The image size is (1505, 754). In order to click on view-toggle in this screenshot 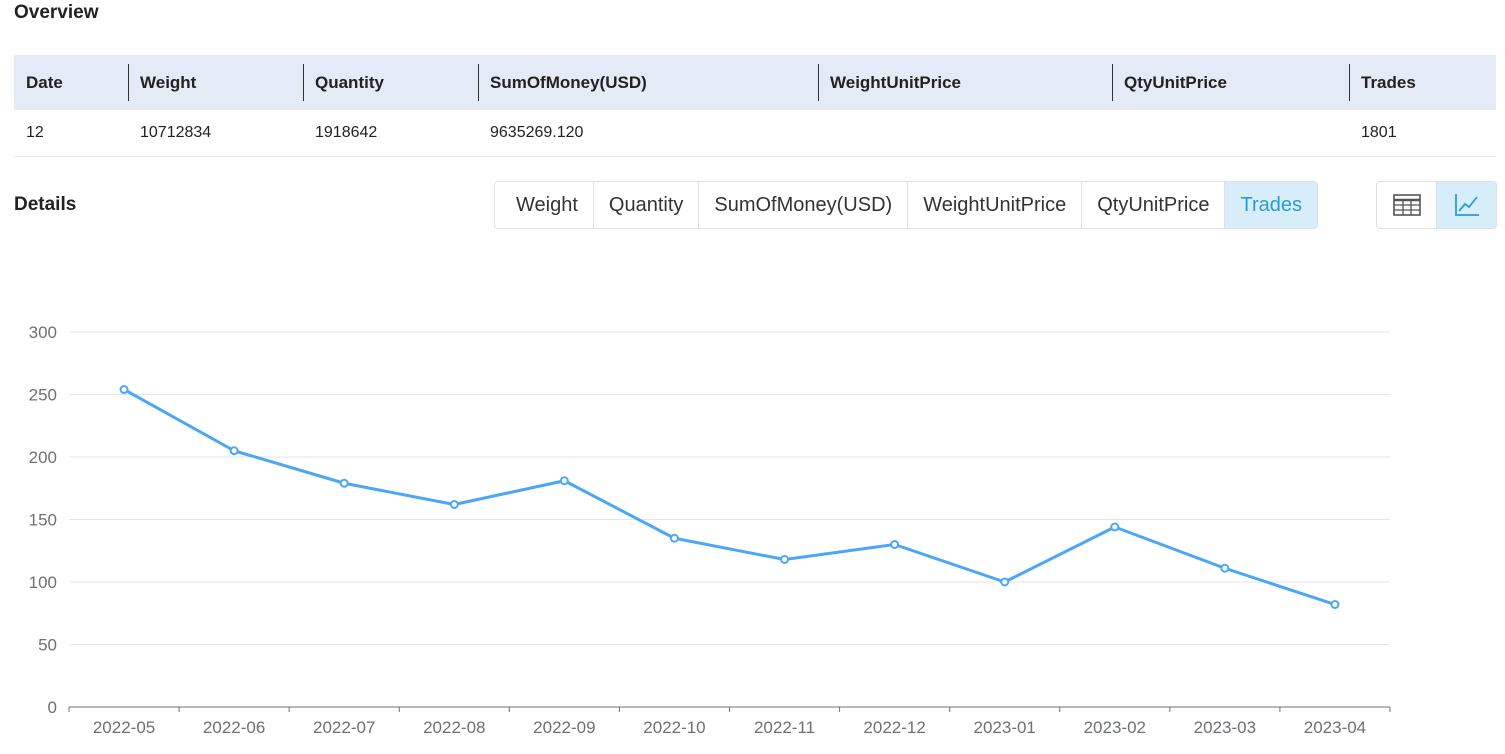, I will do `click(1436, 205)`.